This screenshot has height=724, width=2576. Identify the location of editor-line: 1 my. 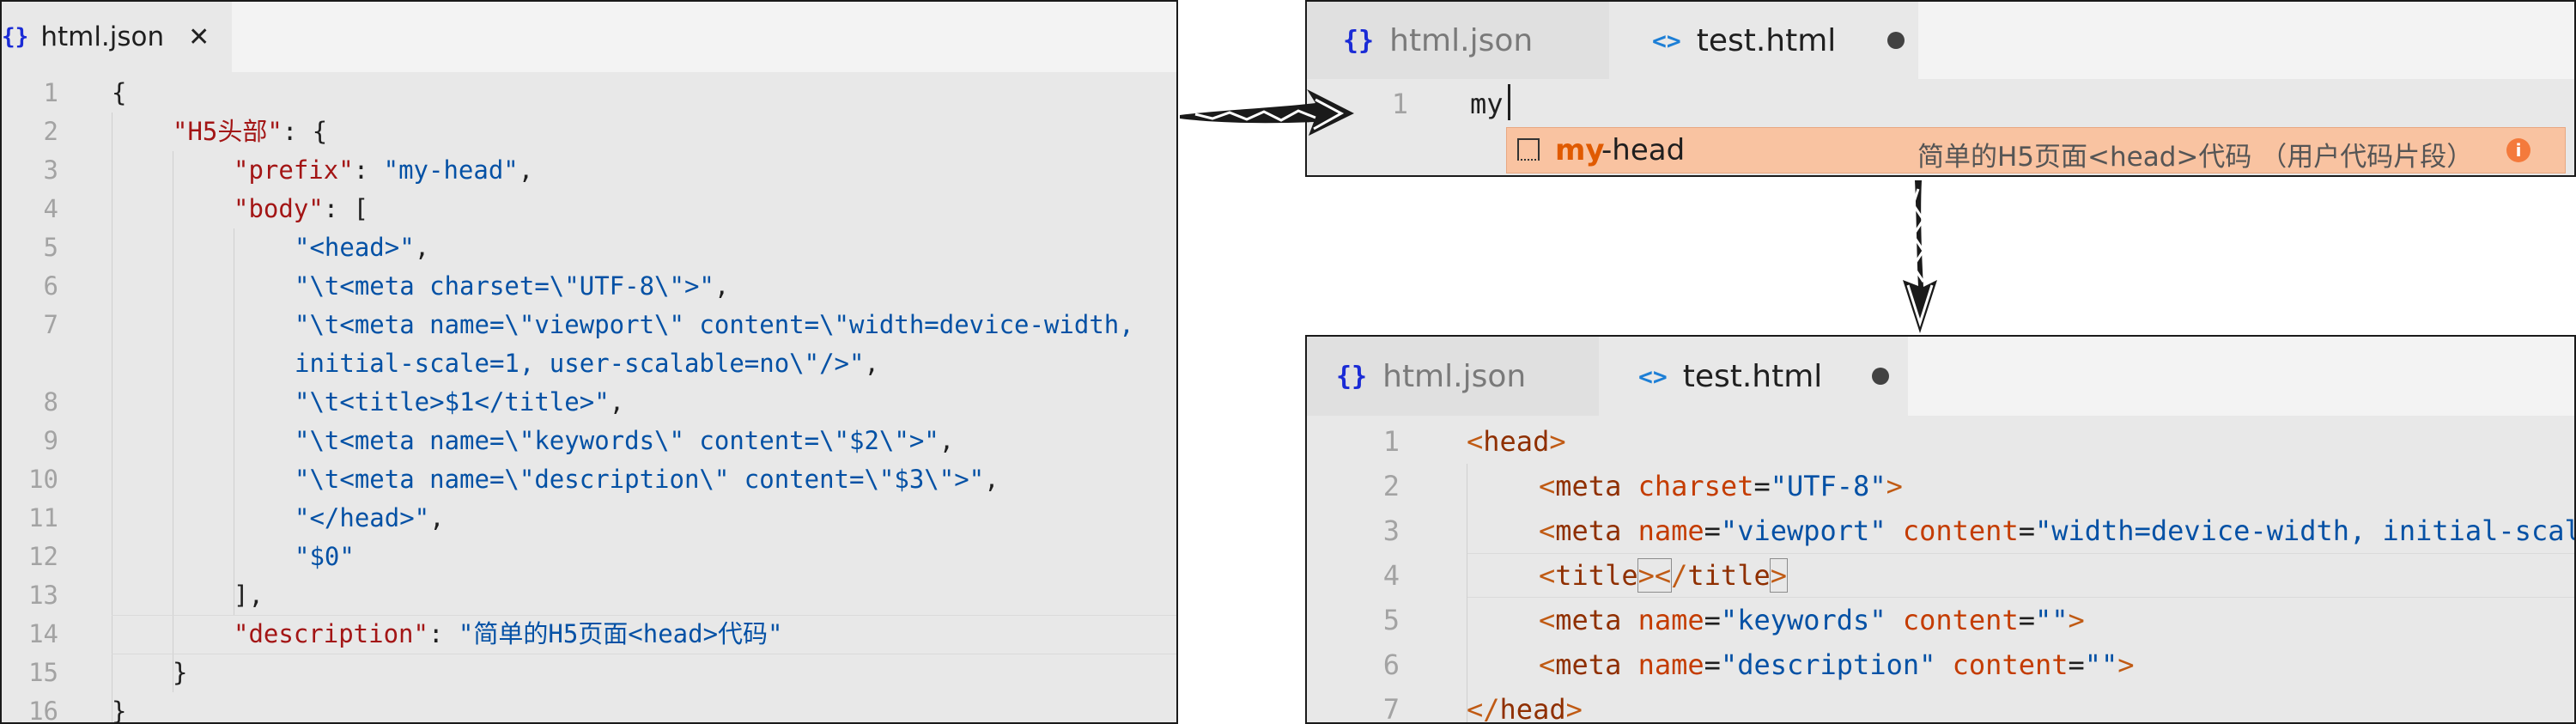
(1940, 105).